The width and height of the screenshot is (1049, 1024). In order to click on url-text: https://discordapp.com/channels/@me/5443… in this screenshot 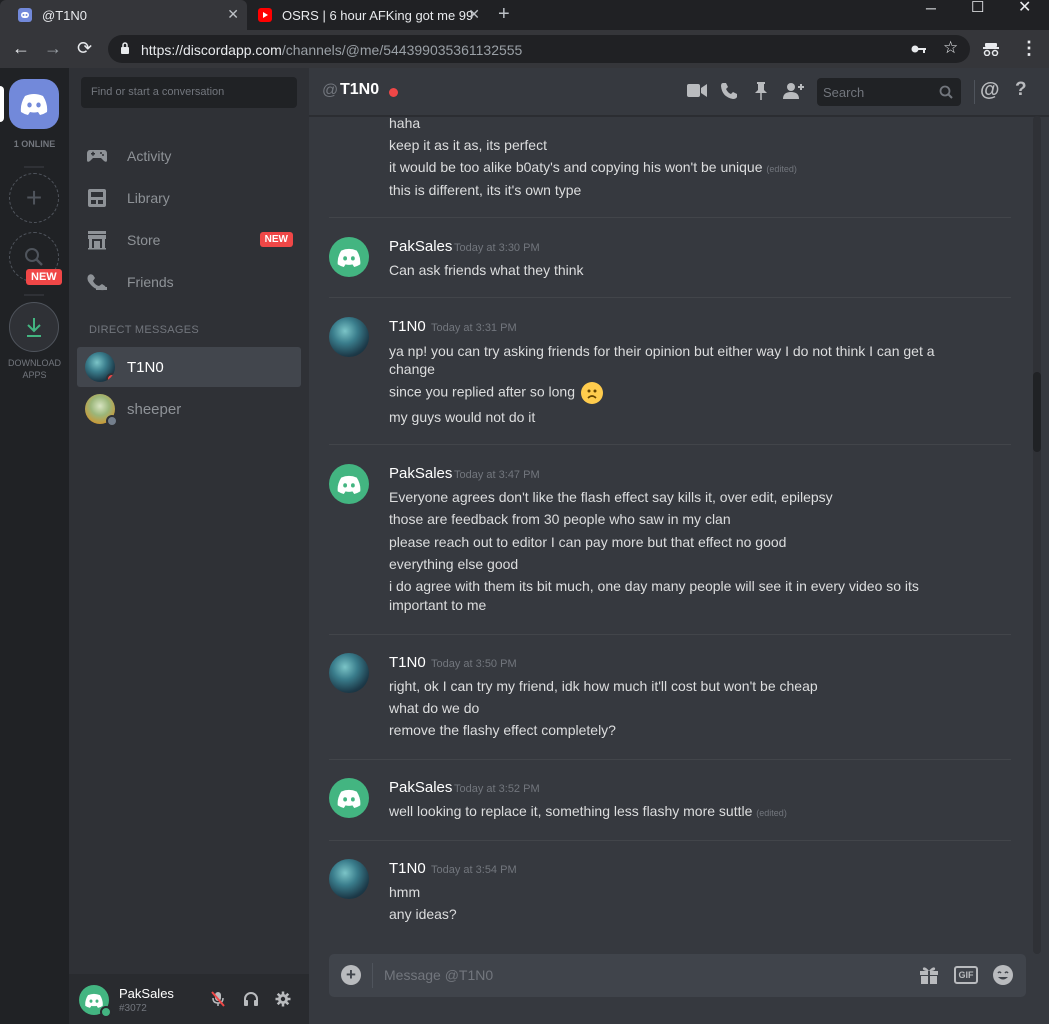, I will do `click(332, 50)`.